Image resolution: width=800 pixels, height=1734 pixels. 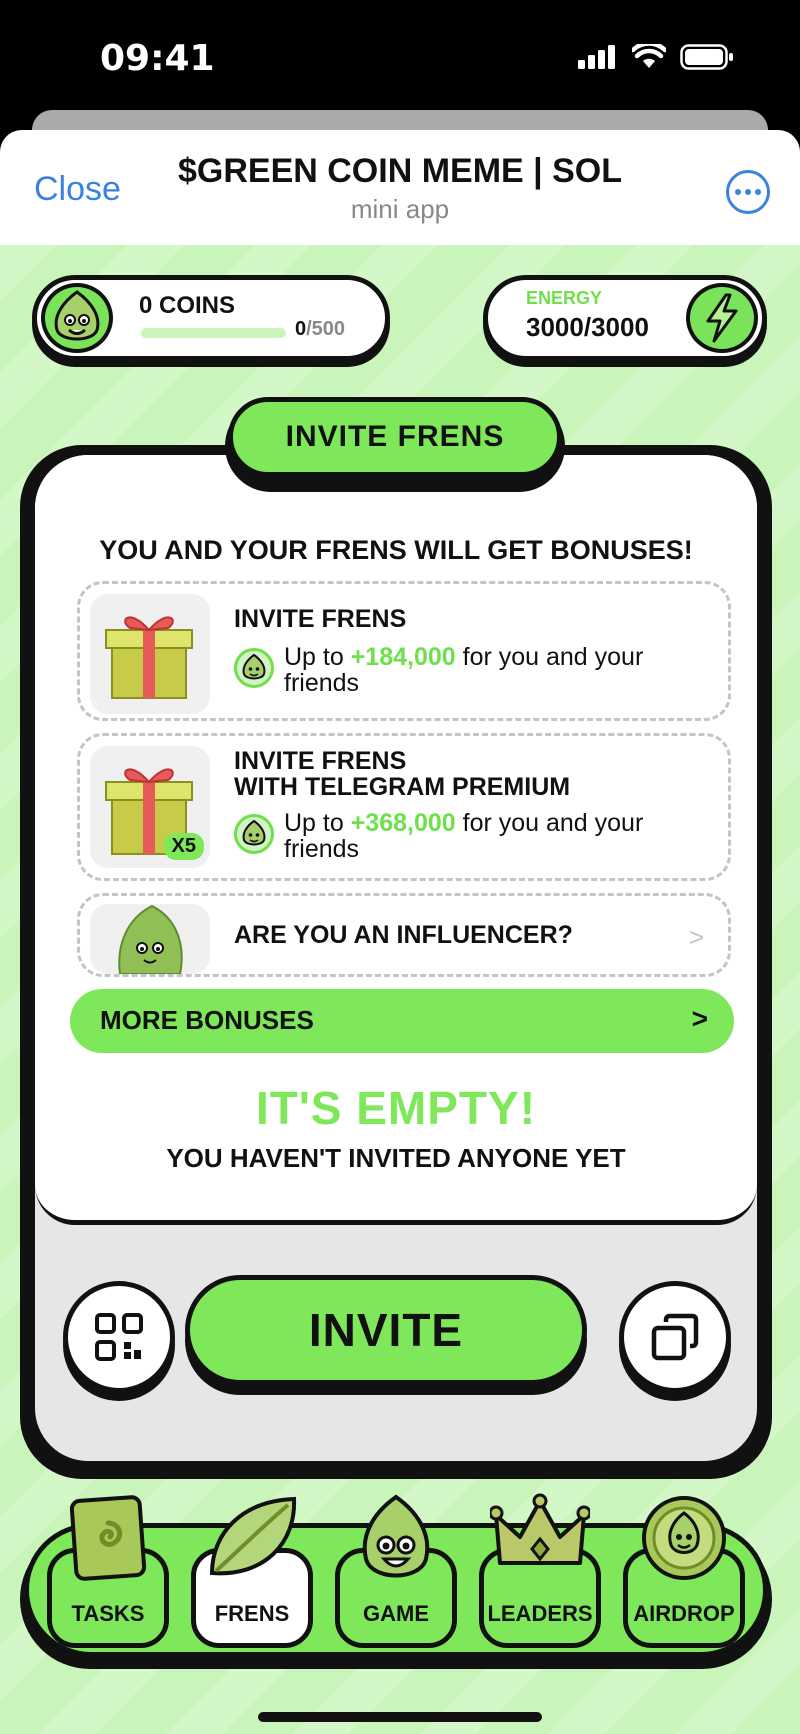 What do you see at coordinates (108, 1613) in the screenshot?
I see `nav-label: TASKS` at bounding box center [108, 1613].